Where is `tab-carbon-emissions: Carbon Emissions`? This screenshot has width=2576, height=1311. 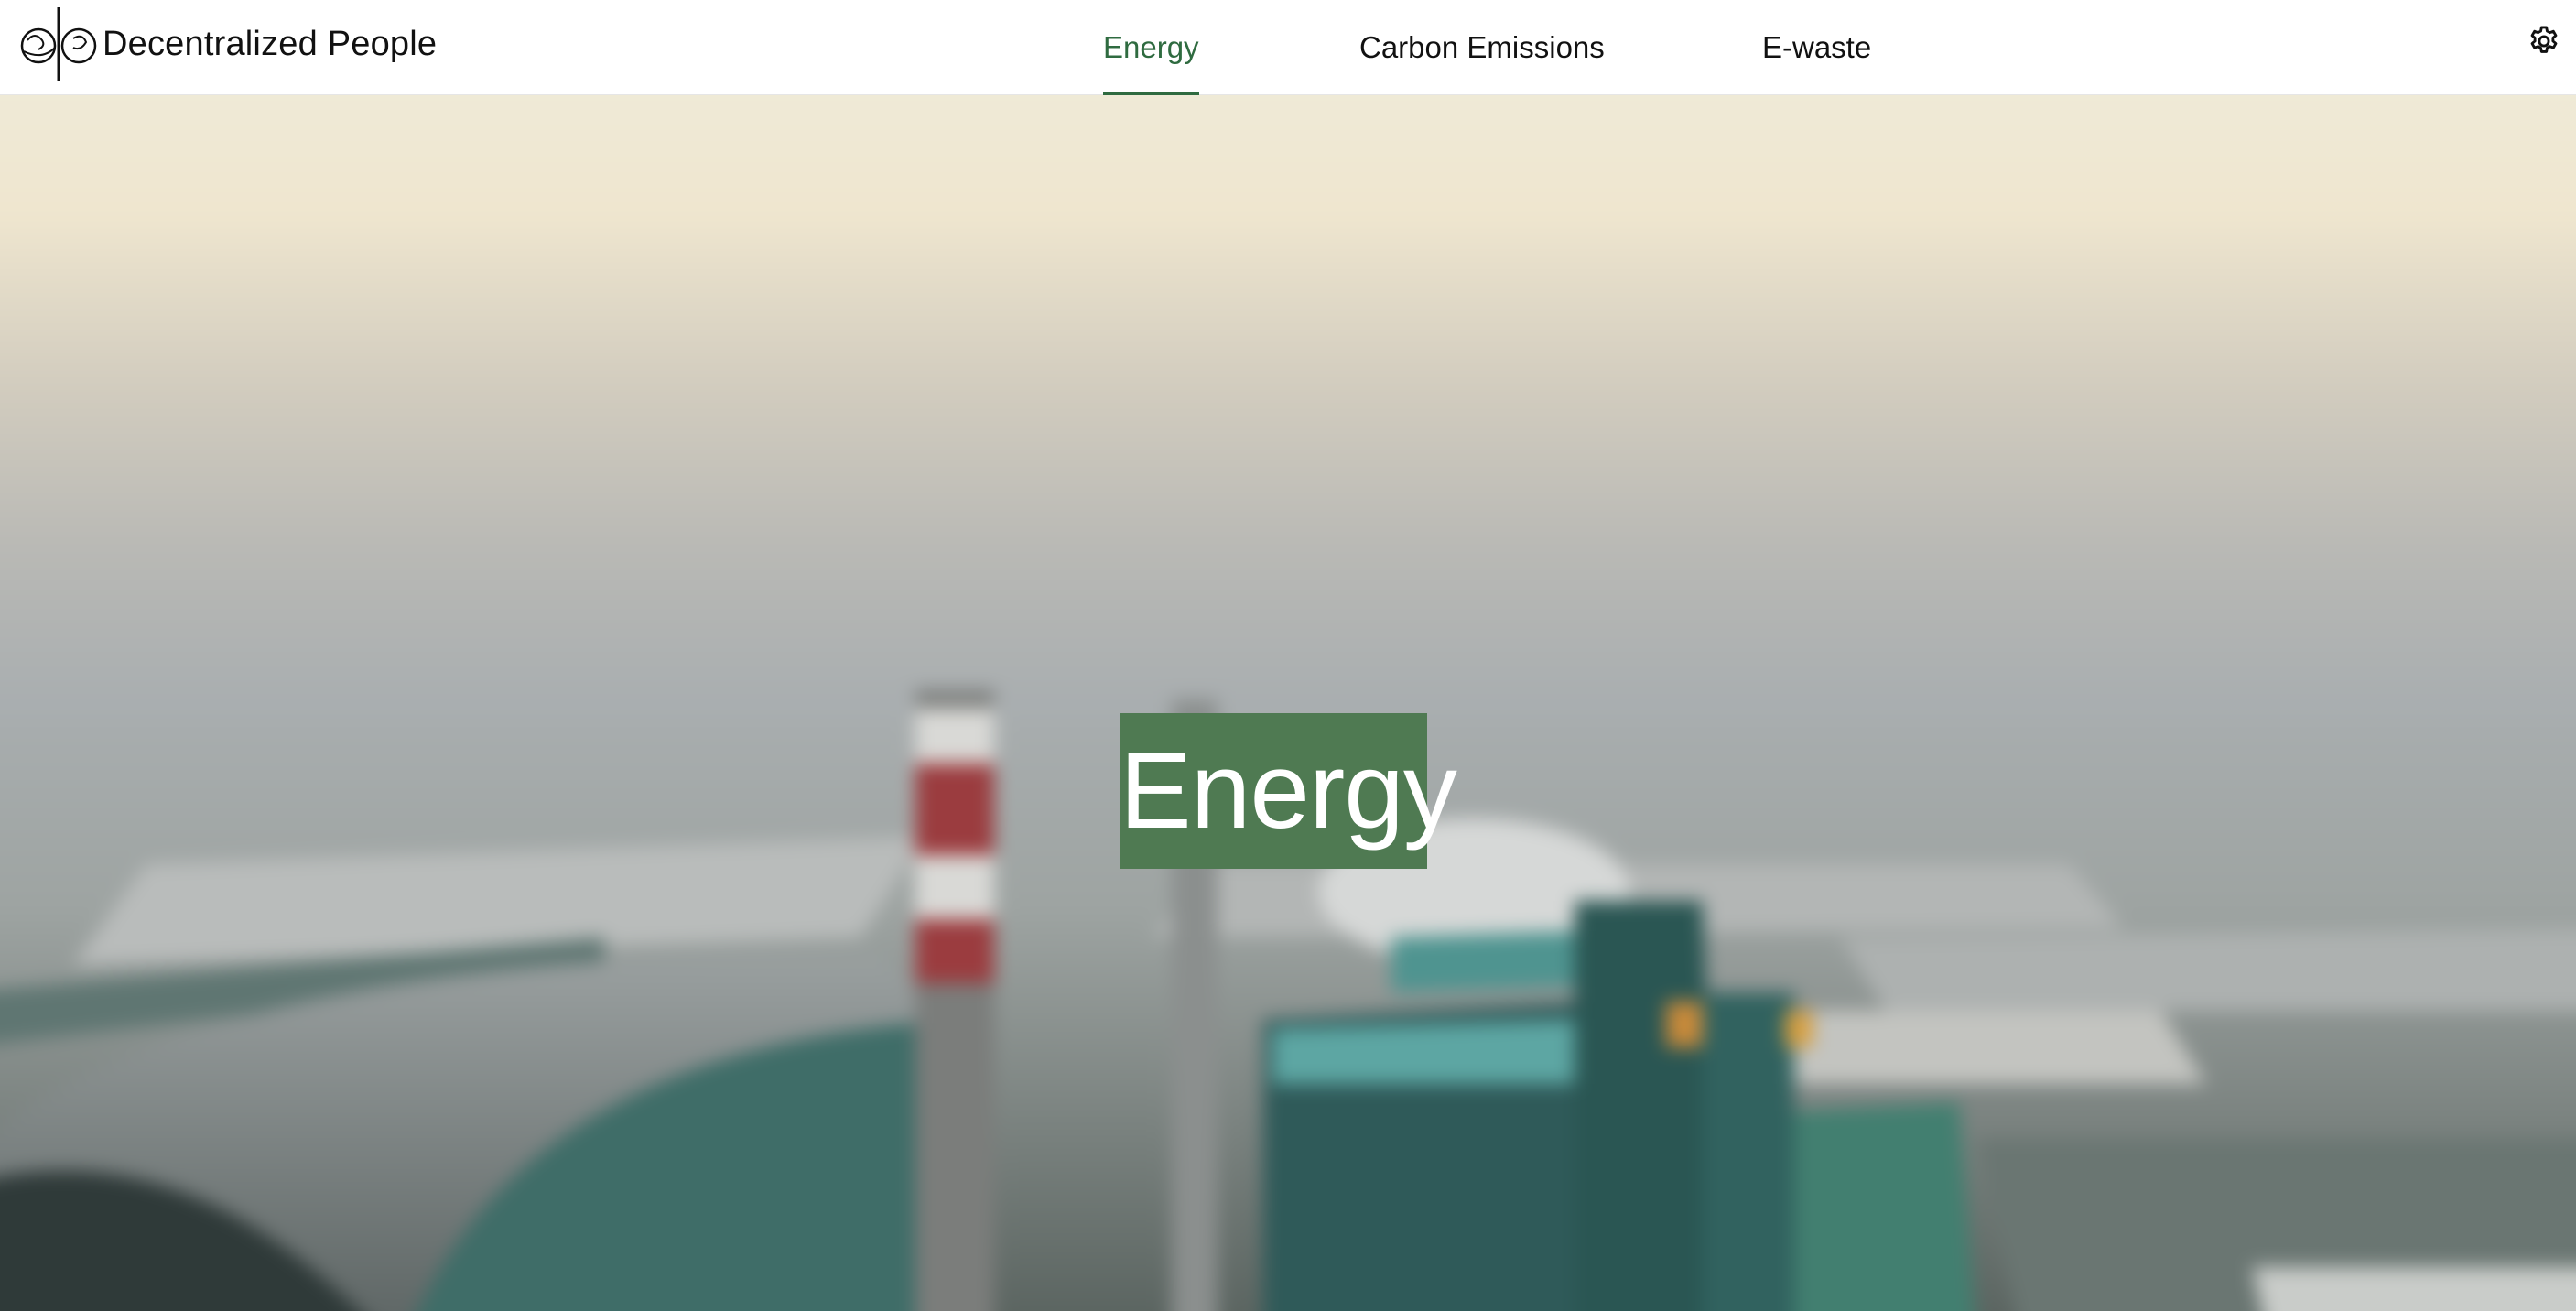 tab-carbon-emissions: Carbon Emissions is located at coordinates (1482, 47).